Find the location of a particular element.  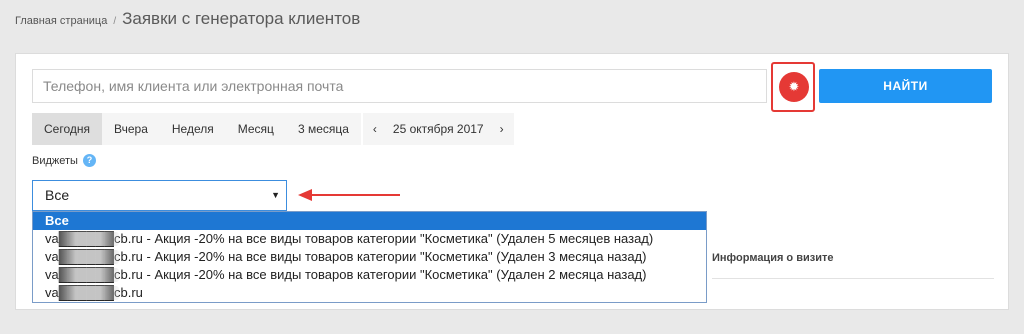

period-month: Месяц is located at coordinates (255, 129).